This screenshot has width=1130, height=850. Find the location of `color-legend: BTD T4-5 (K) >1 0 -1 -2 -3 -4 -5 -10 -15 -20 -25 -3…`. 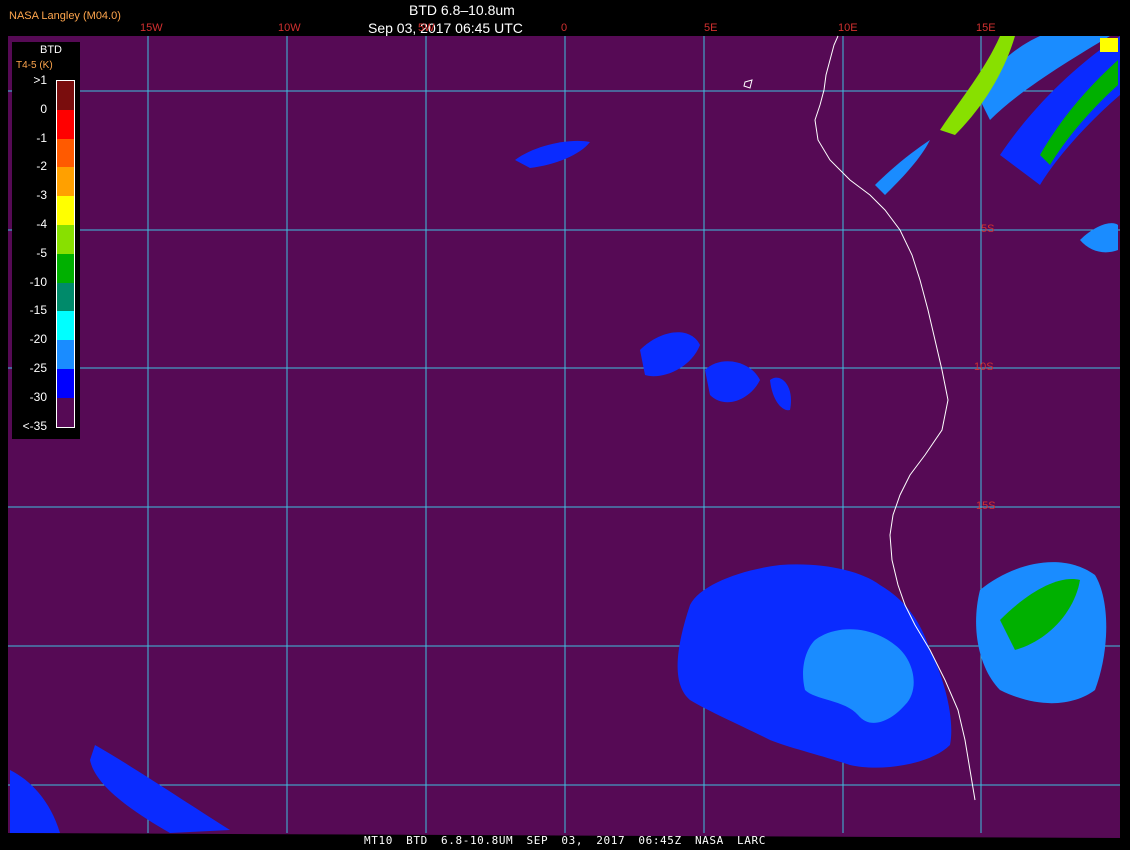

color-legend: BTD T4-5 (K) >1 0 -1 -2 -3 -4 -5 -10 -15 -20 -25 -3… is located at coordinates (46, 240).